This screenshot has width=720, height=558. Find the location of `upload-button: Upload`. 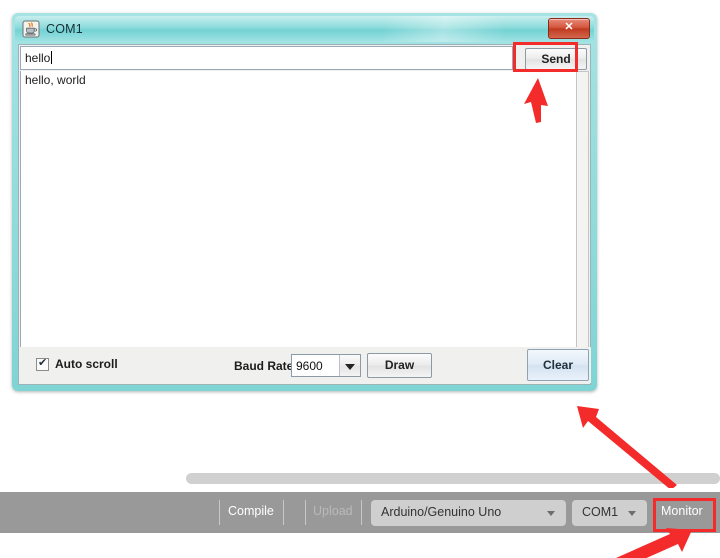

upload-button: Upload is located at coordinates (333, 511).